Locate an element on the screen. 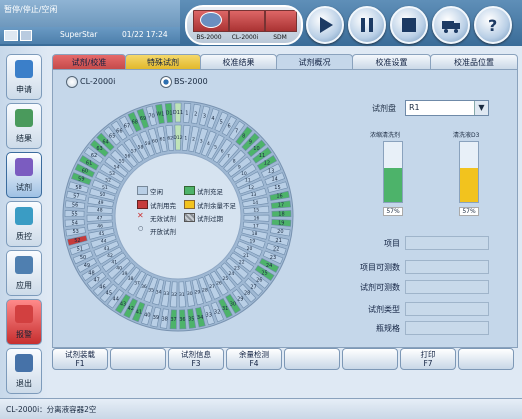  inner-ring-slot-label: 18 is located at coordinates (255, 234).